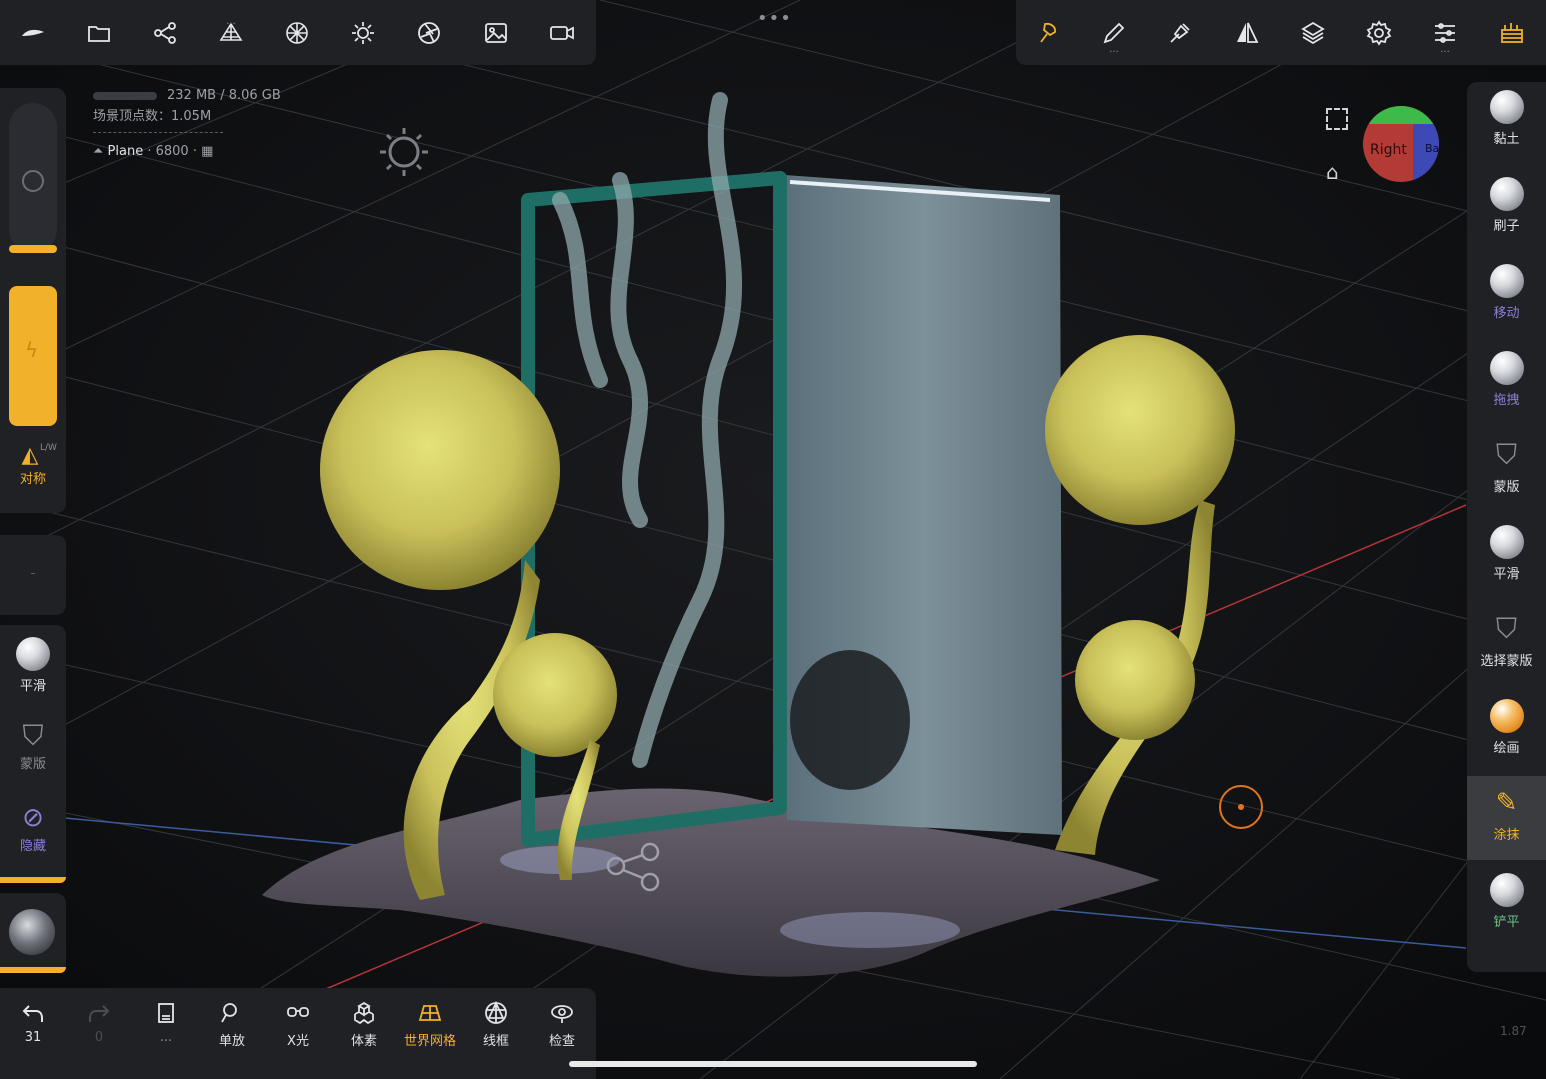 This screenshot has width=1546, height=1079. I want to click on right-tool-4: ⛉ 蒙版, so click(1506, 466).